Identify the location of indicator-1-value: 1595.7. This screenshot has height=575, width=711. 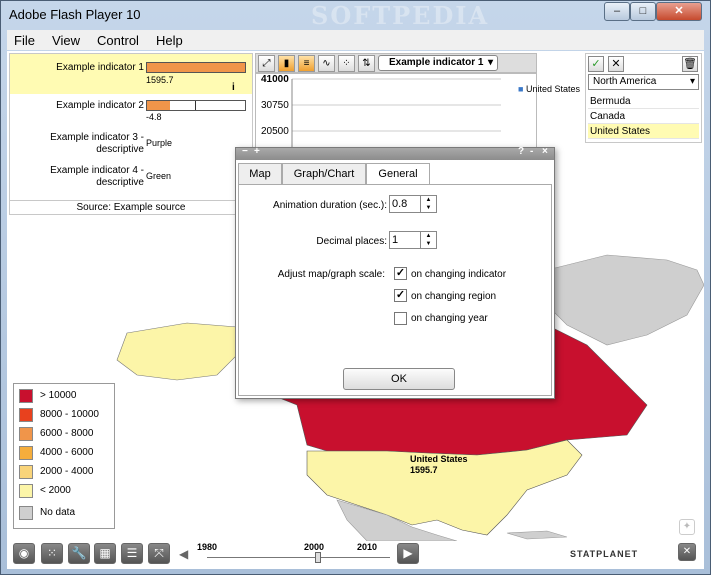
(160, 80).